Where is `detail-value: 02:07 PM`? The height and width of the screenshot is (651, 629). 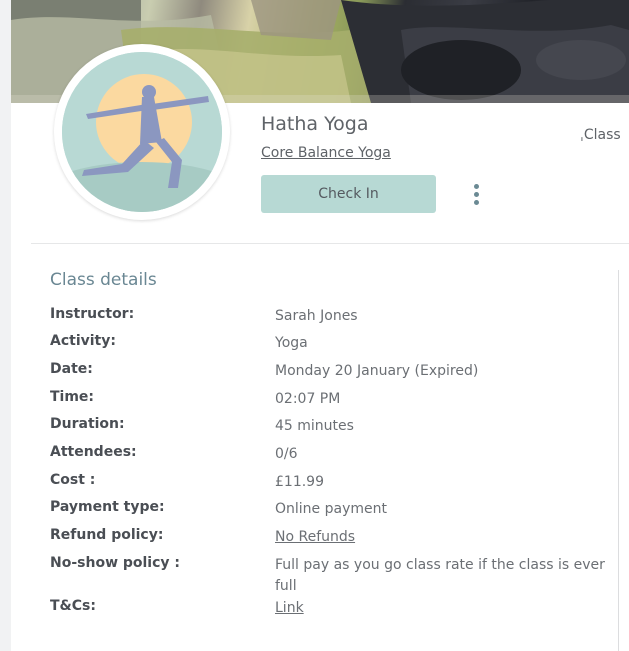 detail-value: 02:07 PM is located at coordinates (308, 399).